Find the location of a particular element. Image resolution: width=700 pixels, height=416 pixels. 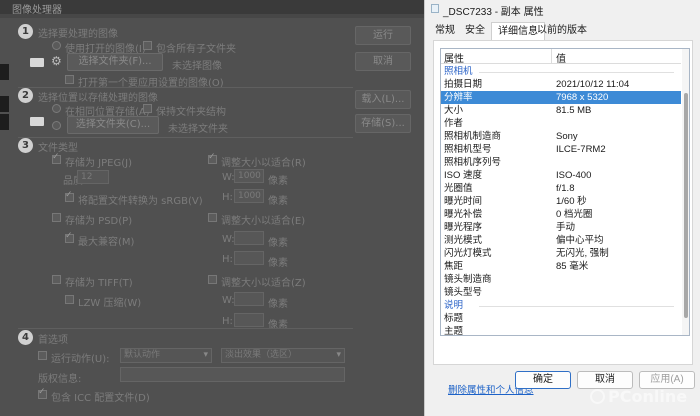

section-divider is located at coordinates (185, 328).